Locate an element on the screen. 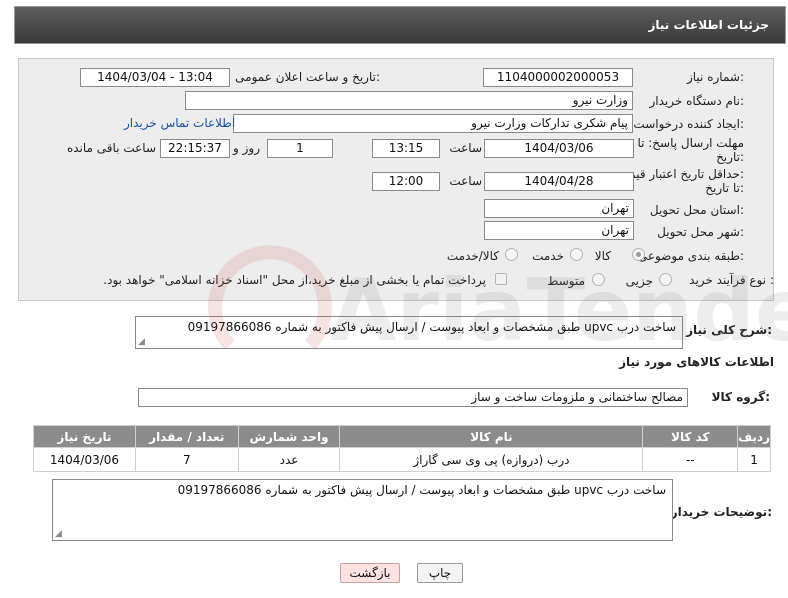 This screenshot has width=788, height=598. cell-unit: عدد is located at coordinates (289, 459).